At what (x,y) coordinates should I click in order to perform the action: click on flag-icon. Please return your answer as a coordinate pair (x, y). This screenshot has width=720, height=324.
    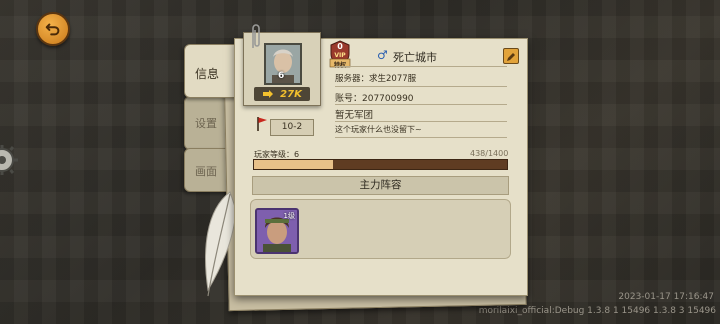
    Looking at the image, I should click on (262, 124).